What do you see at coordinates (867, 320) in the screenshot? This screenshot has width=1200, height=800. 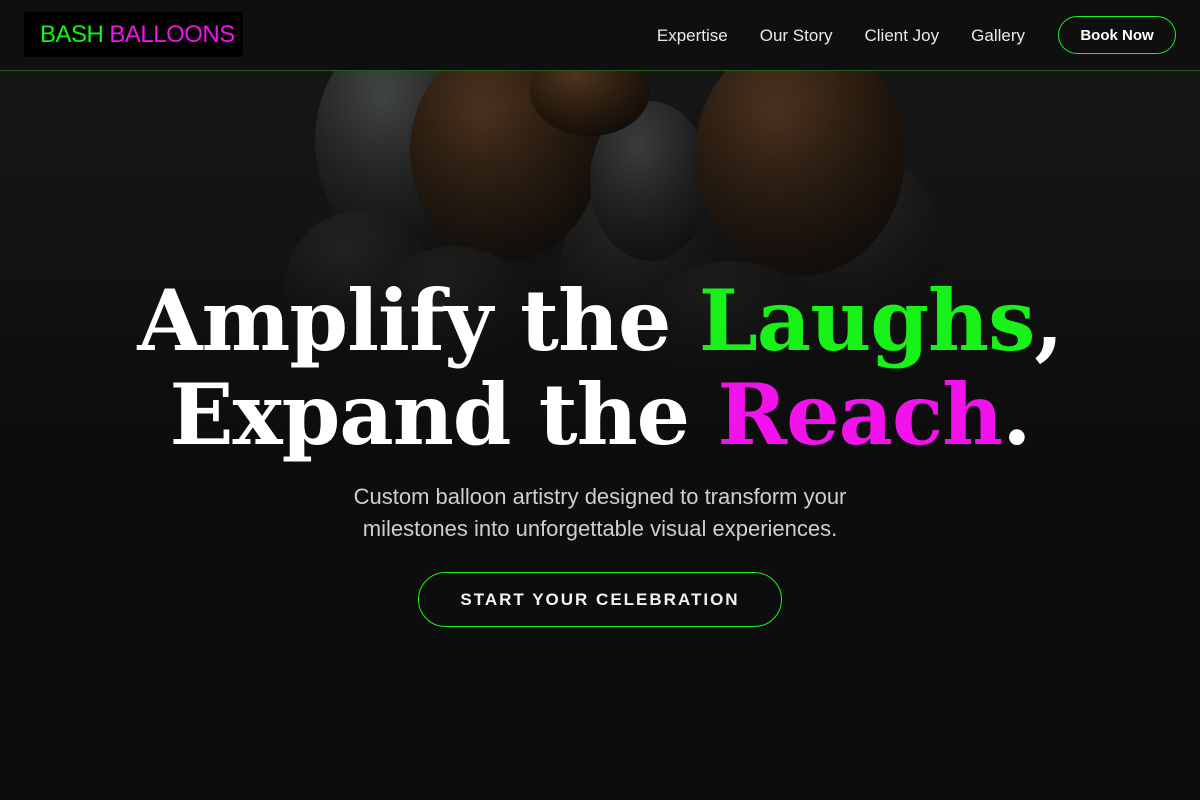 I see `headline-highlight-laughs: Laughs` at bounding box center [867, 320].